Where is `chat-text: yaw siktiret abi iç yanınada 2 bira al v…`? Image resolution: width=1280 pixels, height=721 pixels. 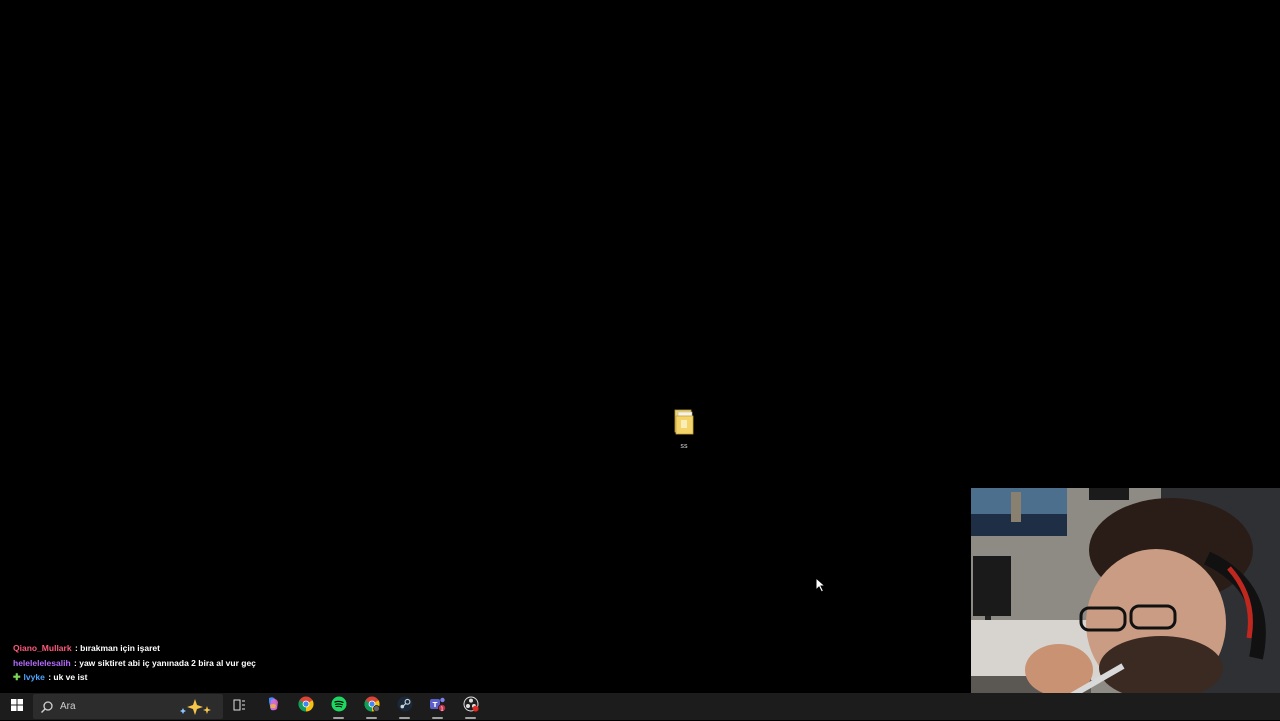 chat-text: yaw siktiret abi iç yanınada 2 bira al v… is located at coordinates (167, 662).